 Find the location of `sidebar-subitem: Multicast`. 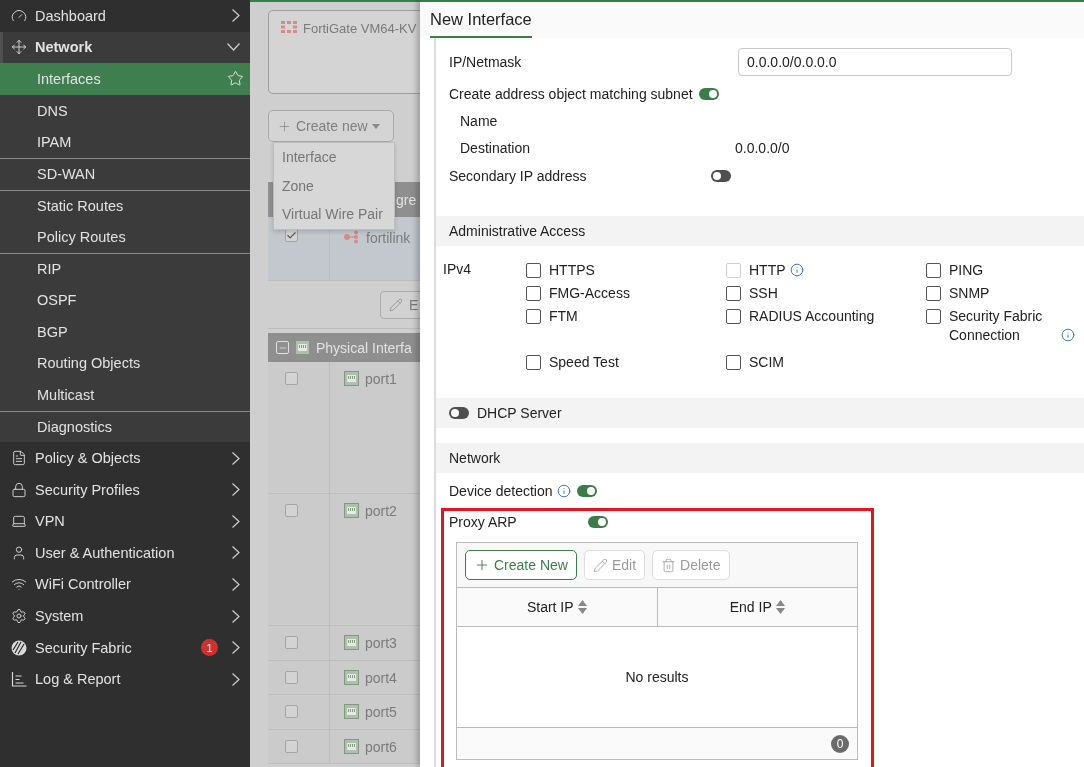

sidebar-subitem: Multicast is located at coordinates (125, 395).